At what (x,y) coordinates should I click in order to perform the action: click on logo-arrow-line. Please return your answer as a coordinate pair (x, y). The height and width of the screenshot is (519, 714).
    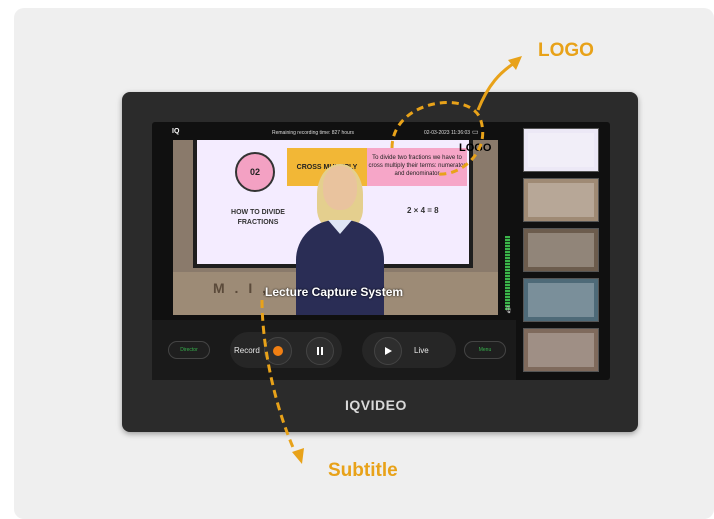
    Looking at the image, I should click on (496, 85).